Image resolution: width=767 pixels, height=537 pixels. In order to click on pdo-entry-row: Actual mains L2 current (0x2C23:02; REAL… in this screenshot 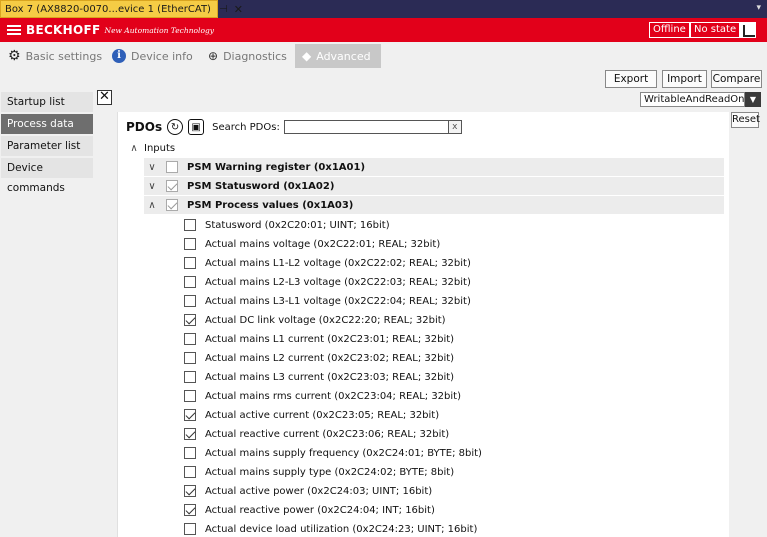, I will do `click(454, 358)`.